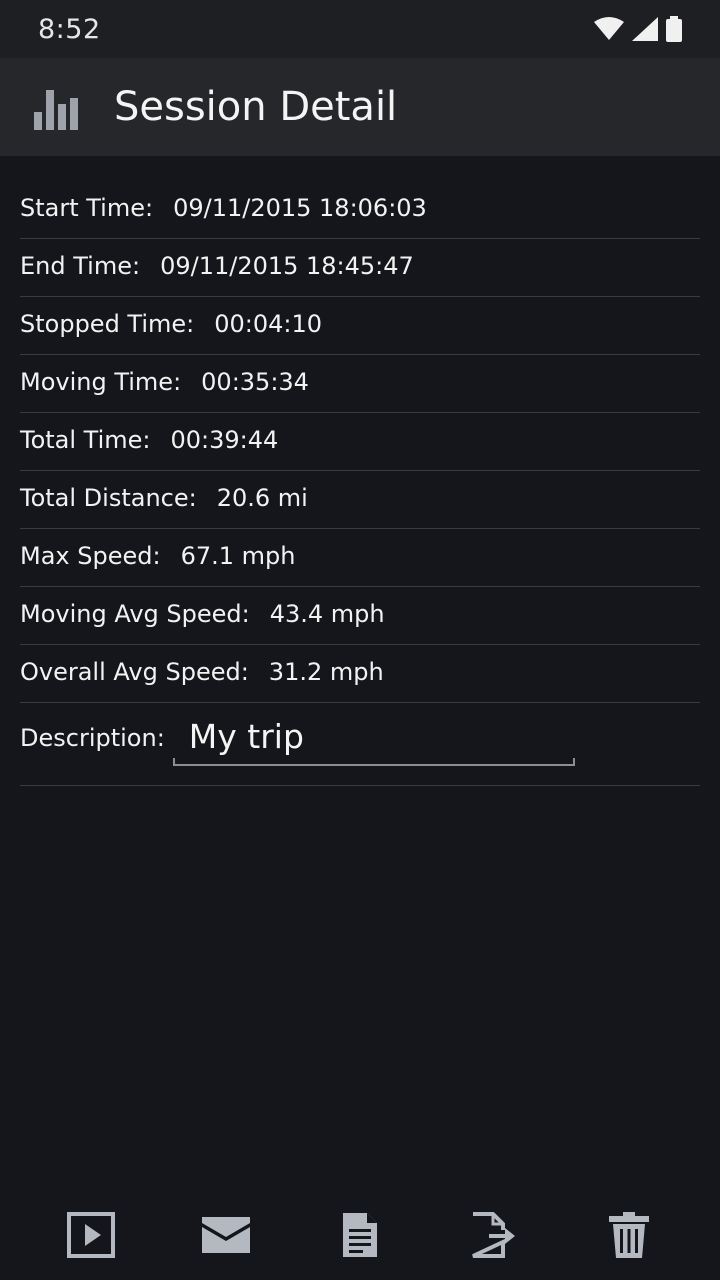 The height and width of the screenshot is (1280, 720). I want to click on detail-value: 67.1 mph, so click(238, 556).